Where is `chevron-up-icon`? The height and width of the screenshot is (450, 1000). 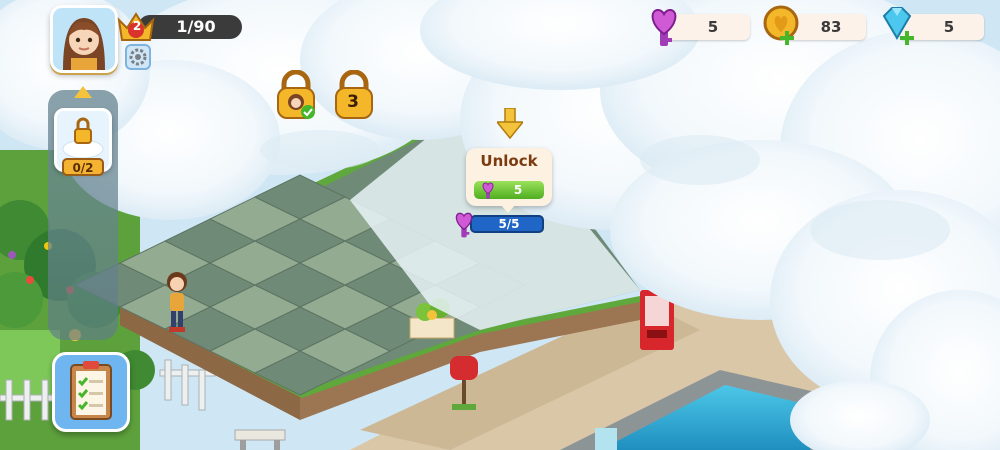
chevron-up-icon is located at coordinates (83, 92).